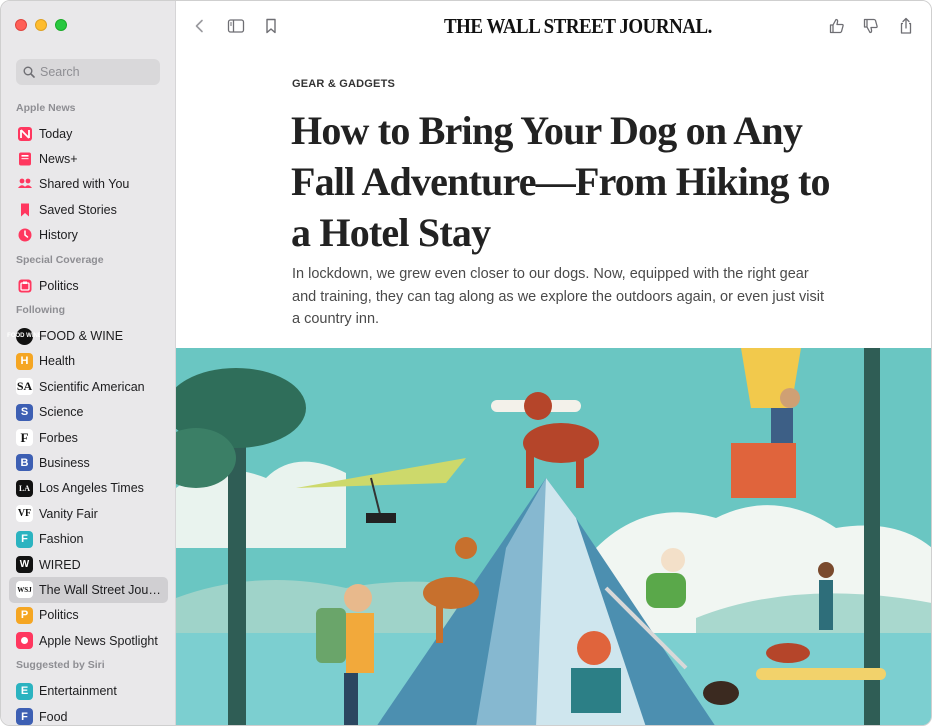 The height and width of the screenshot is (726, 932). I want to click on sidebar-item-label: Science, so click(61, 412).